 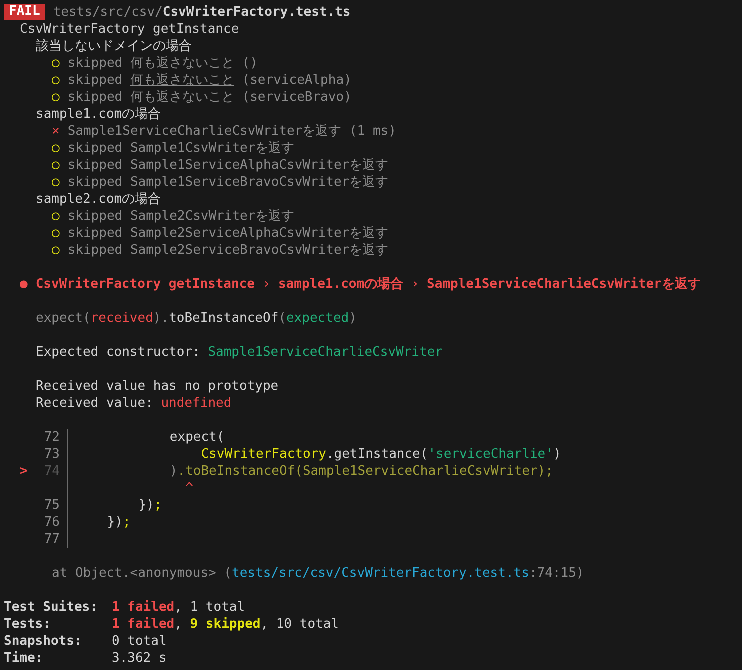 I want to click on test-name: skipped Sample2ServiceBravoCsvWriterを返す, so click(x=228, y=250).